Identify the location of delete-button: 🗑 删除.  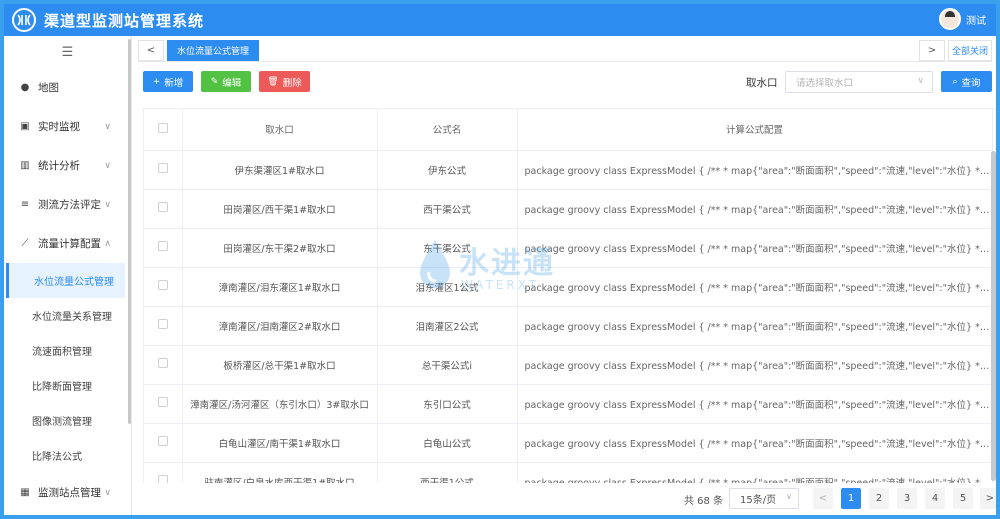
(284, 81).